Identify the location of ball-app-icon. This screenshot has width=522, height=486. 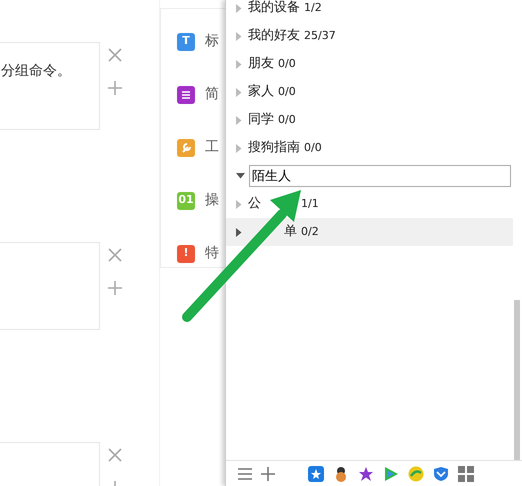
(416, 474).